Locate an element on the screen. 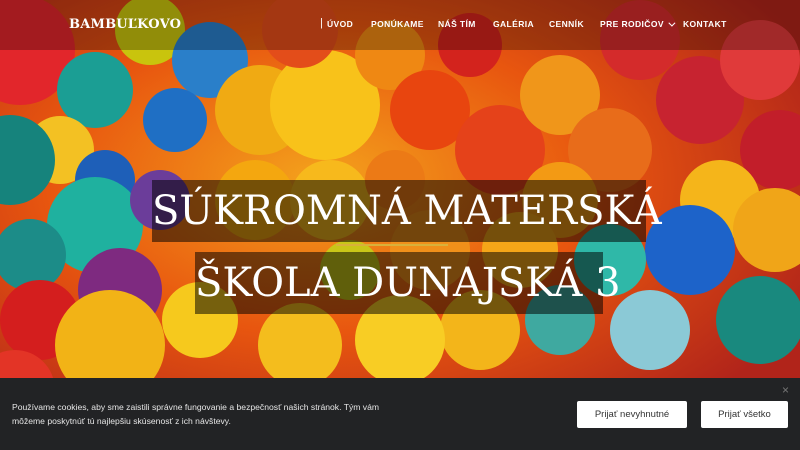  nav-item-galeria: GALÉRIA is located at coordinates (513, 24).